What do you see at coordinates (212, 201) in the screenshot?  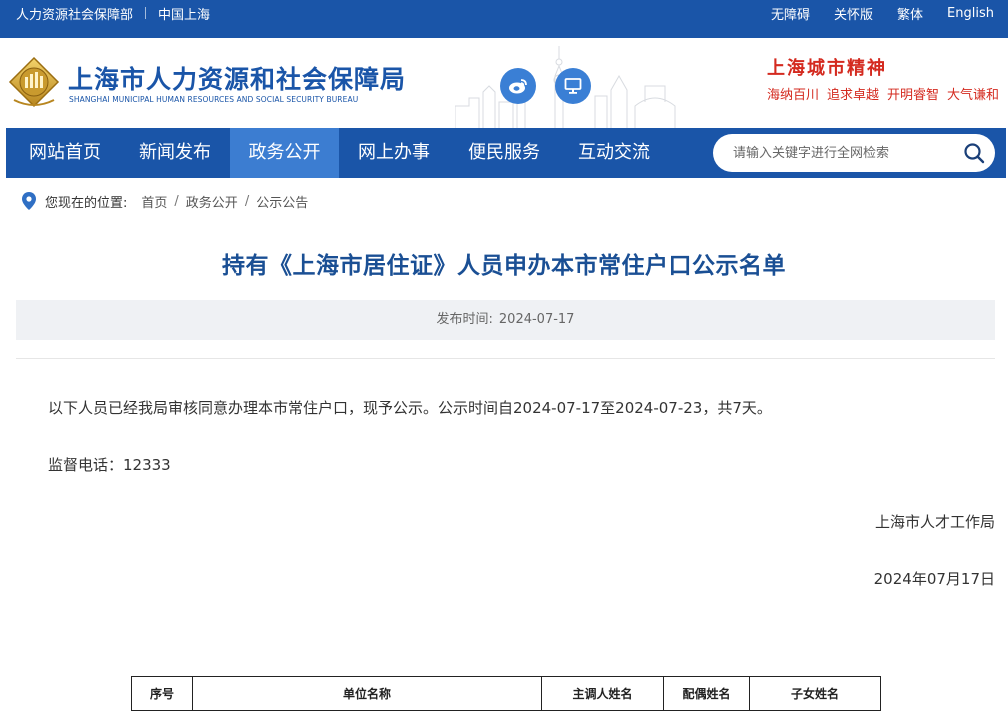 I see `breadcrumb-government-affairs: 政务公开` at bounding box center [212, 201].